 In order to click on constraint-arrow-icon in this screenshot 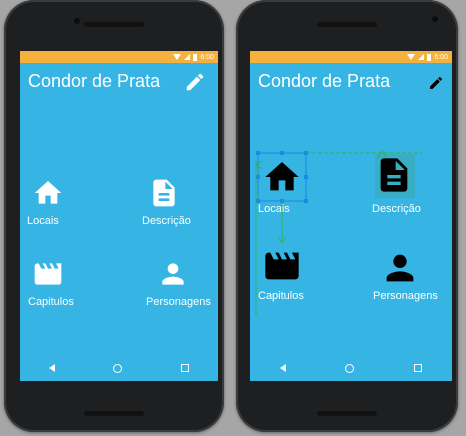, I will do `click(282, 240)`.